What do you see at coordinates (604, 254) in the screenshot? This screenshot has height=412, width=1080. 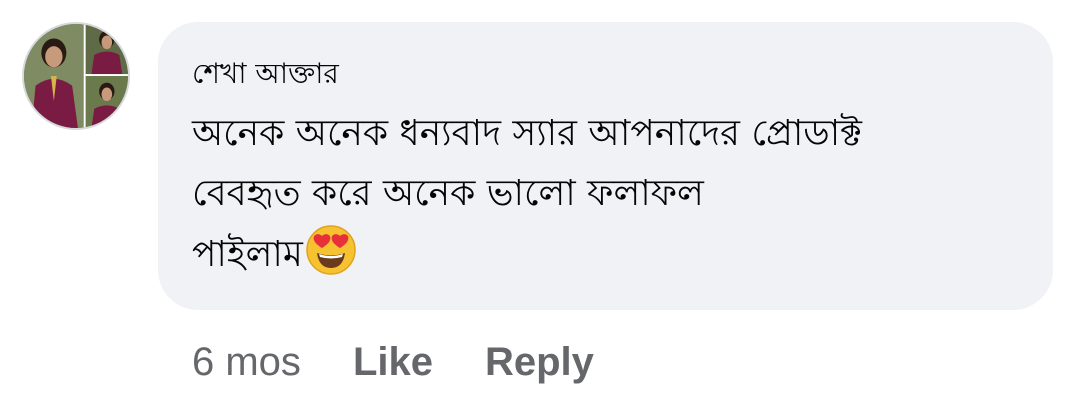 I see `comment-line: পাইলাম` at bounding box center [604, 254].